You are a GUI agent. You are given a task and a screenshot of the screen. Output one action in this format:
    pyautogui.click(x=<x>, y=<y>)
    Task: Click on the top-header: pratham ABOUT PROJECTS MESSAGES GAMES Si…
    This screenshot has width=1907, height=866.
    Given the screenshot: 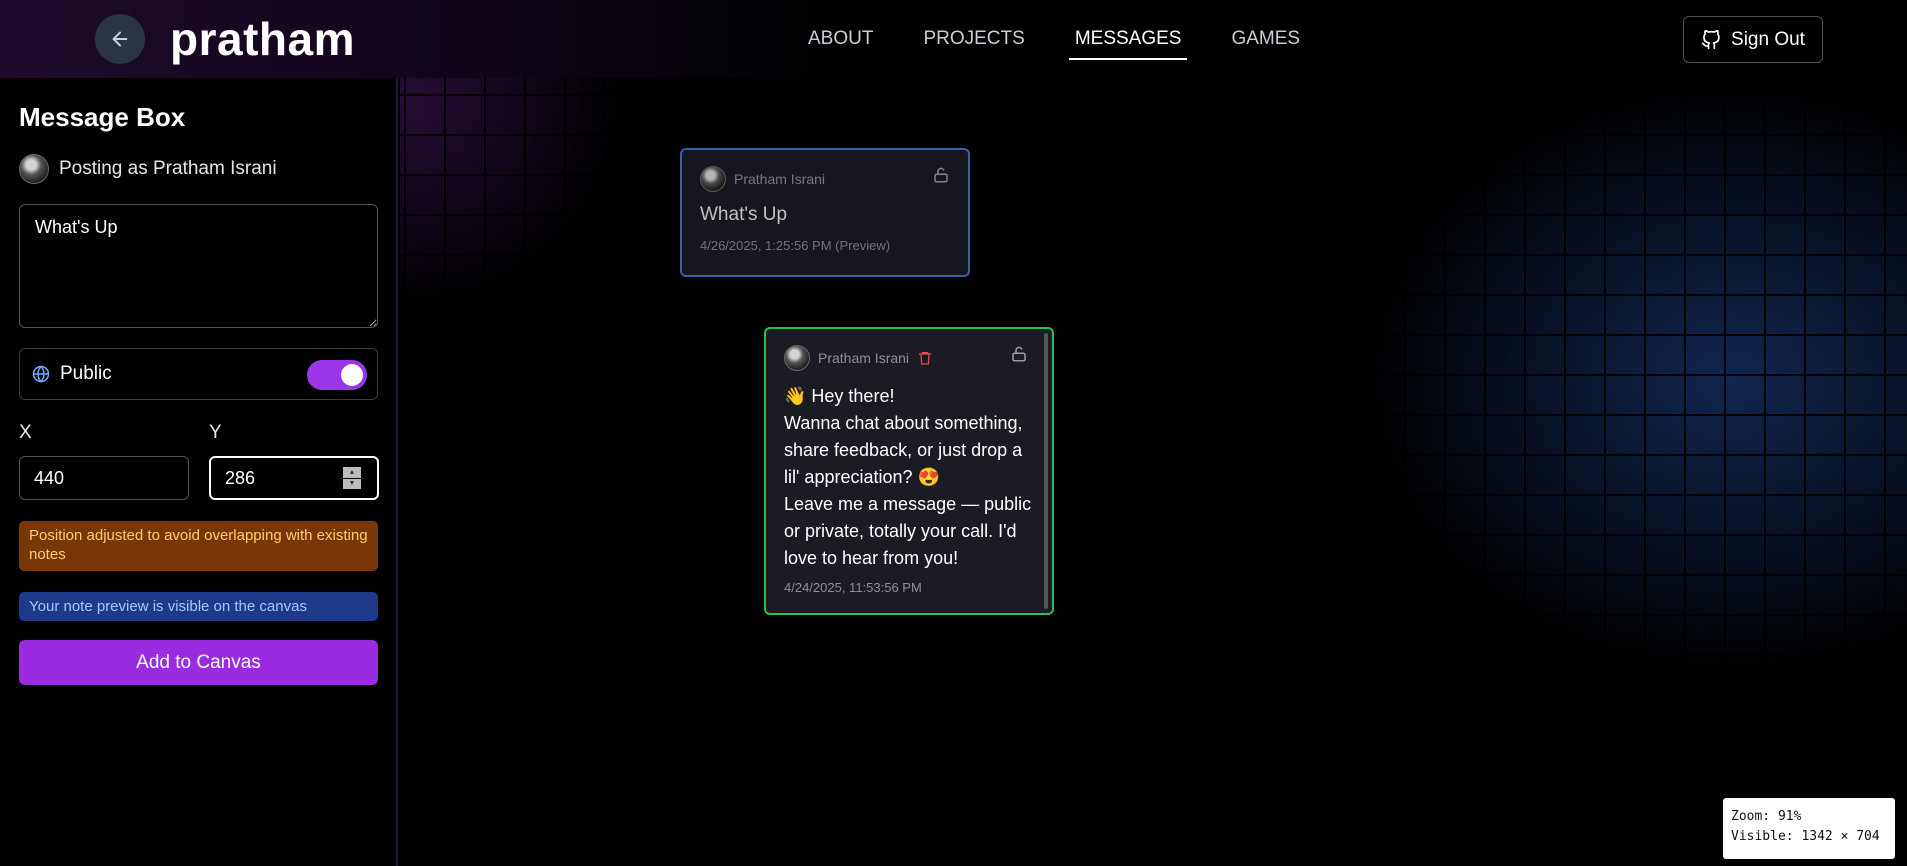 What is the action you would take?
    pyautogui.click(x=953, y=39)
    